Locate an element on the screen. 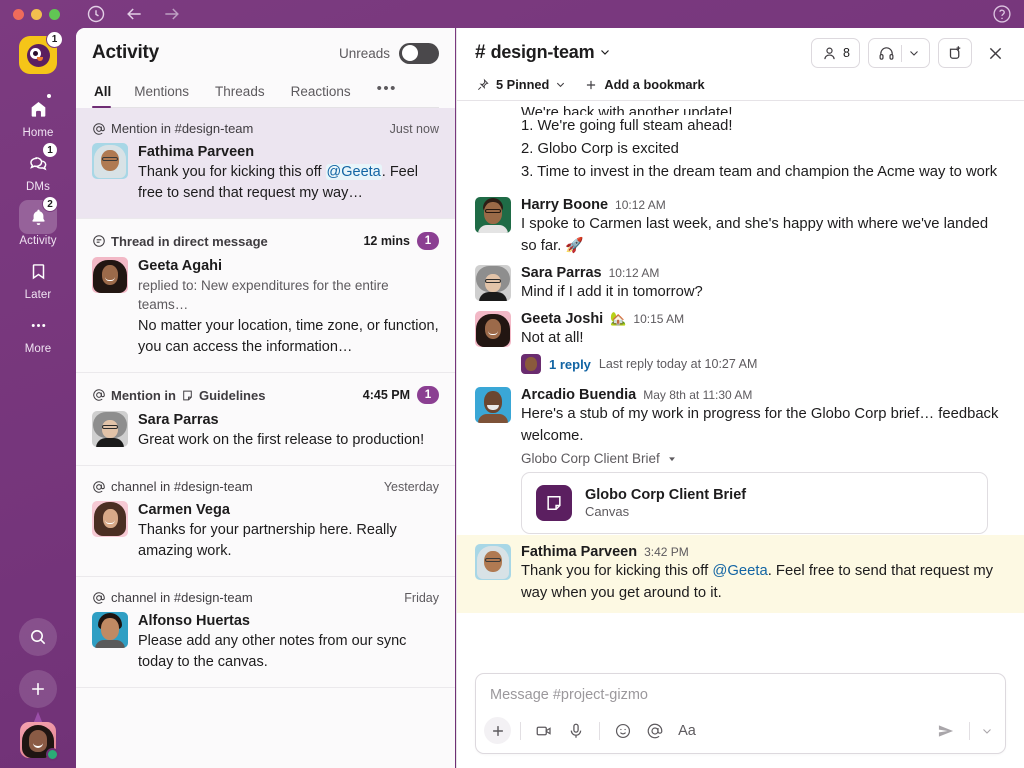 The height and width of the screenshot is (768, 1024). send-options-button is located at coordinates (987, 731).